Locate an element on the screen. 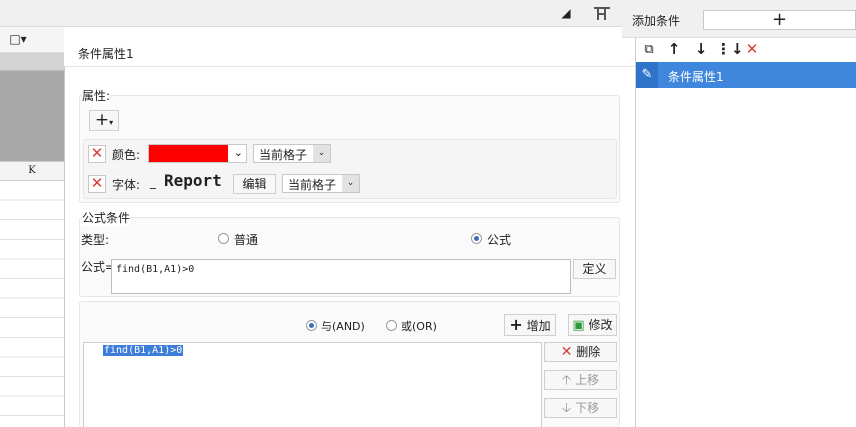 The image size is (856, 427). type-formula-label: 公式 is located at coordinates (499, 239).